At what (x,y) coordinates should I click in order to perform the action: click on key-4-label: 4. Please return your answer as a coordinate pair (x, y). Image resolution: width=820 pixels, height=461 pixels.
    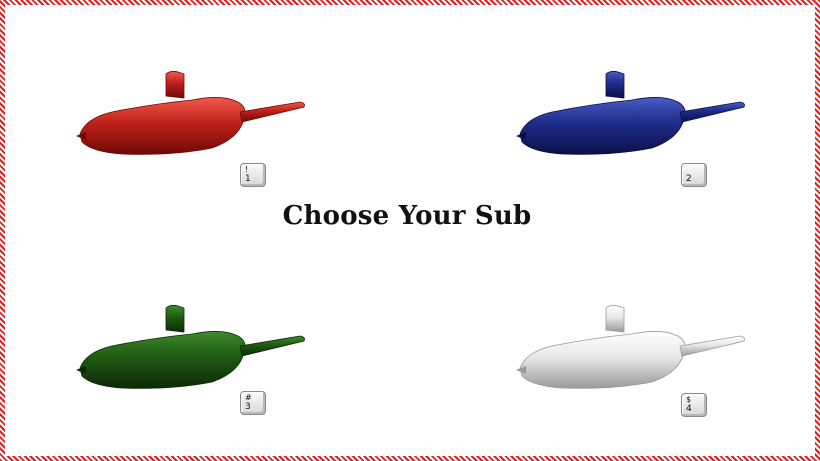
    Looking at the image, I should click on (689, 409).